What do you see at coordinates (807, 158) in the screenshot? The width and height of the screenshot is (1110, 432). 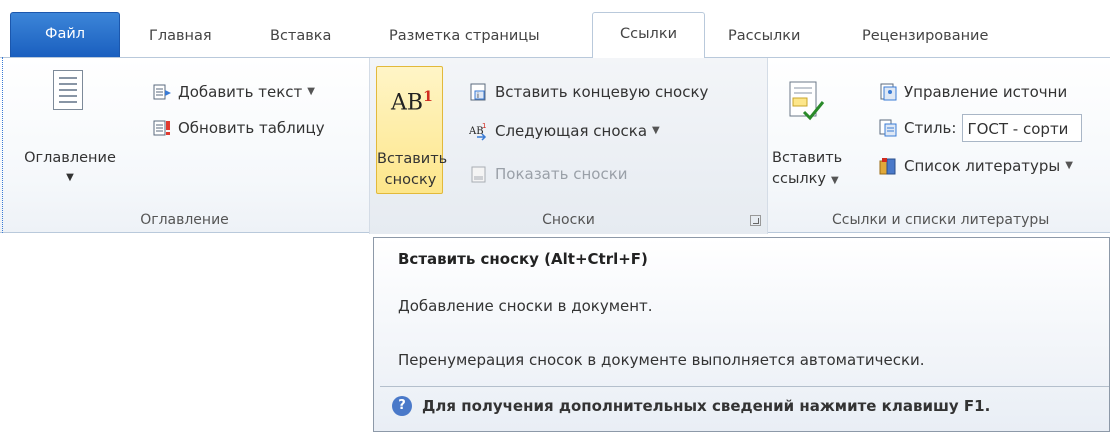 I see `insert-citation-label-1: Вставить` at bounding box center [807, 158].